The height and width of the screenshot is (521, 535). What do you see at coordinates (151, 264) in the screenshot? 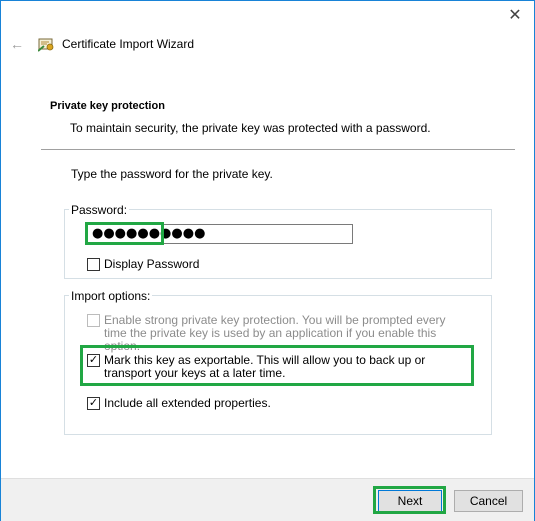
I see `display-password-label: Display Password` at bounding box center [151, 264].